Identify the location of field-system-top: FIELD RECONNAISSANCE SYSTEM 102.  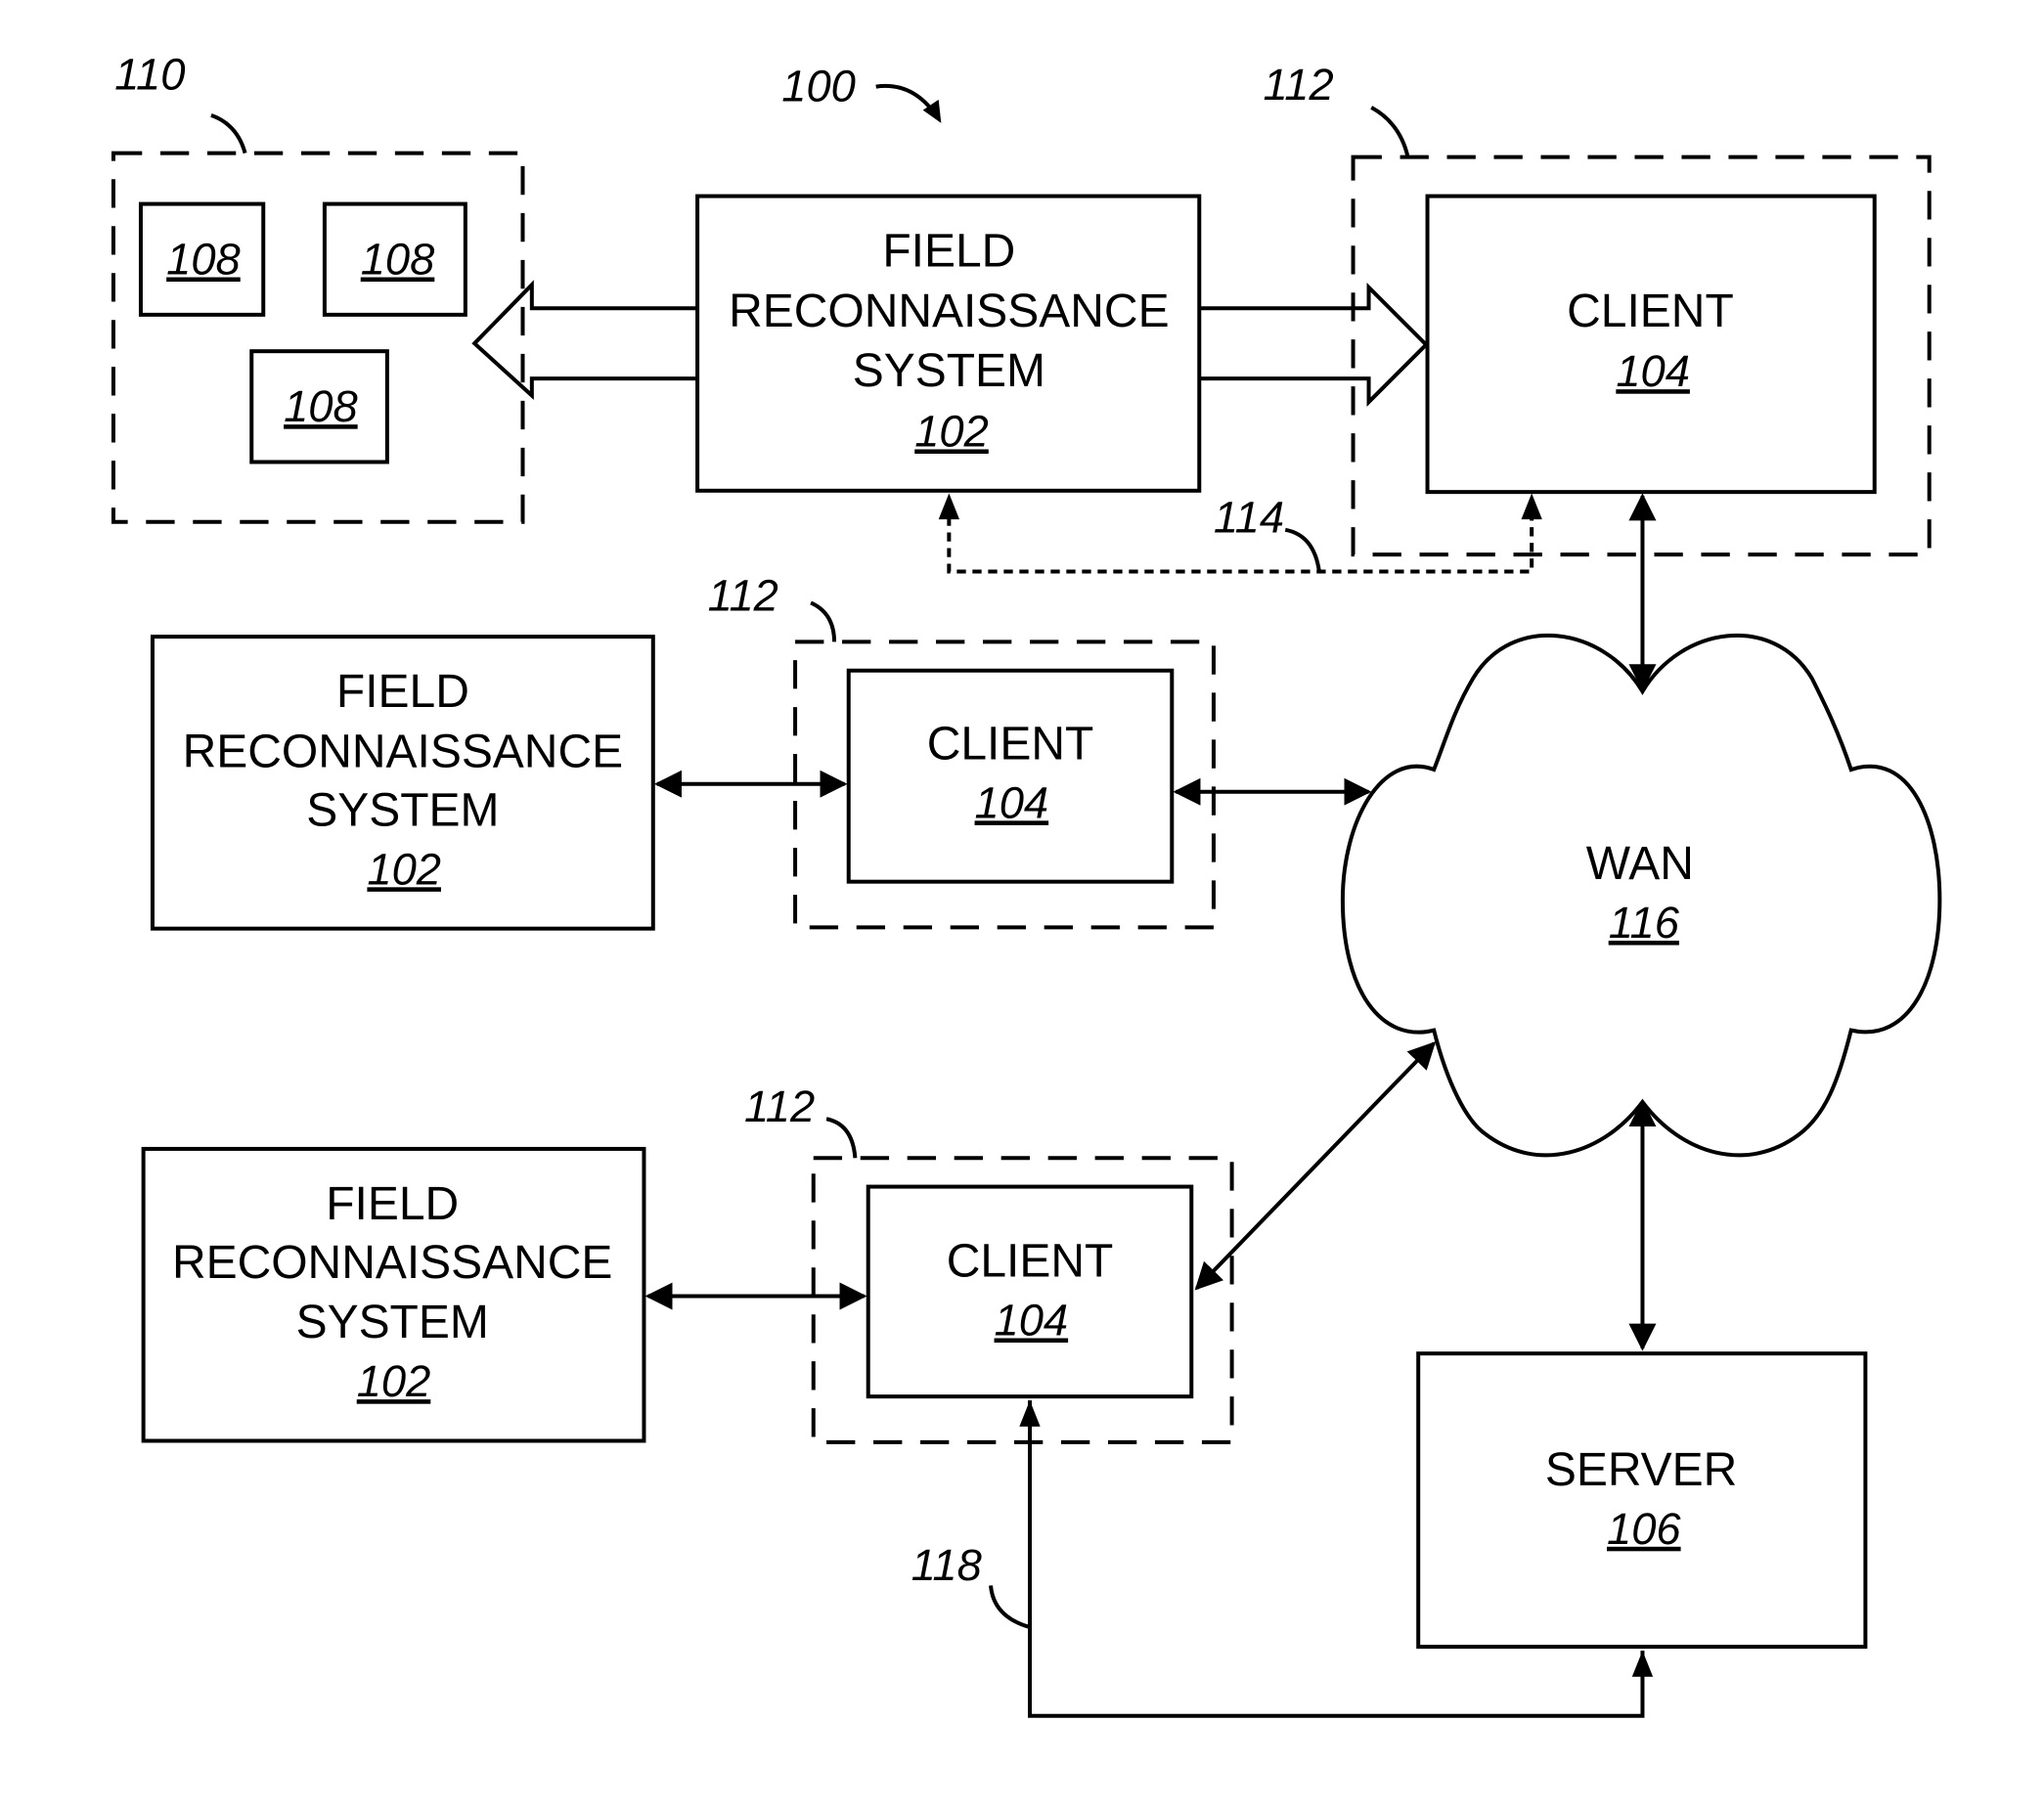
(948, 343).